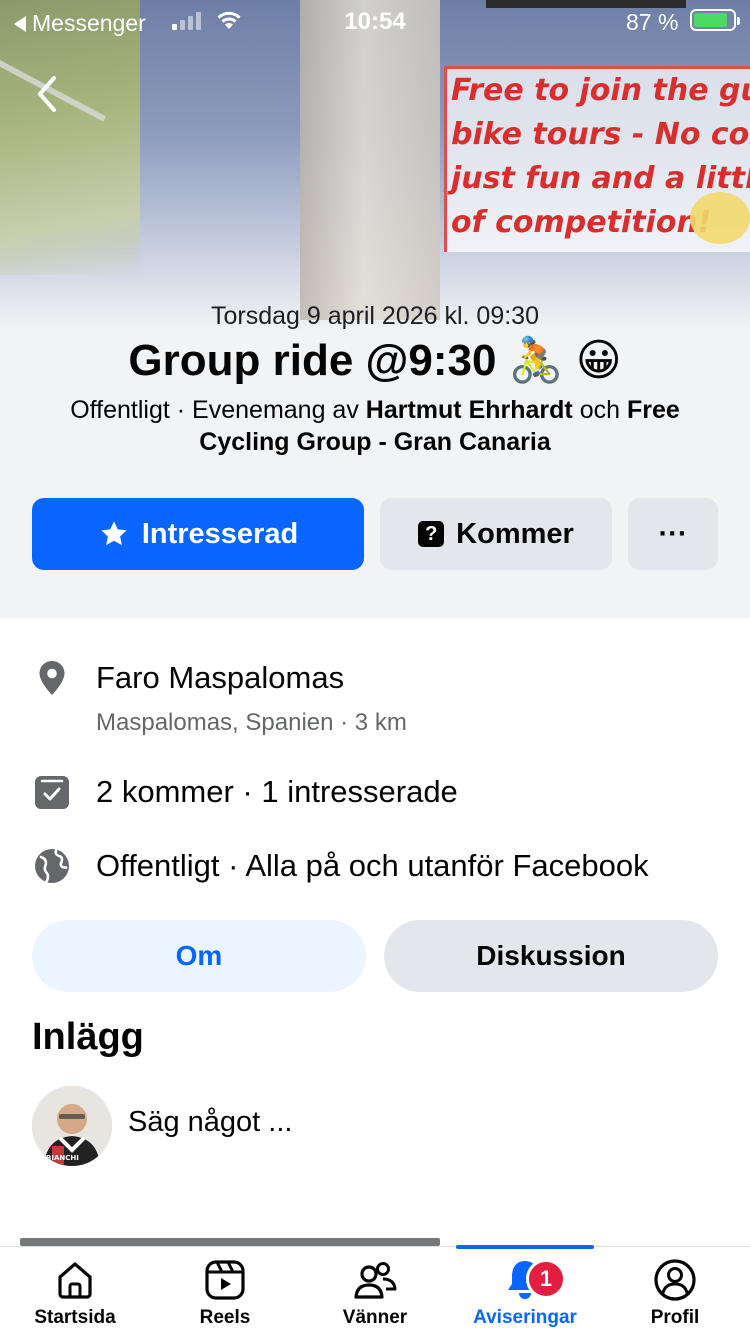 The width and height of the screenshot is (750, 1334). What do you see at coordinates (220, 533) in the screenshot?
I see `interested-label: Intresserad` at bounding box center [220, 533].